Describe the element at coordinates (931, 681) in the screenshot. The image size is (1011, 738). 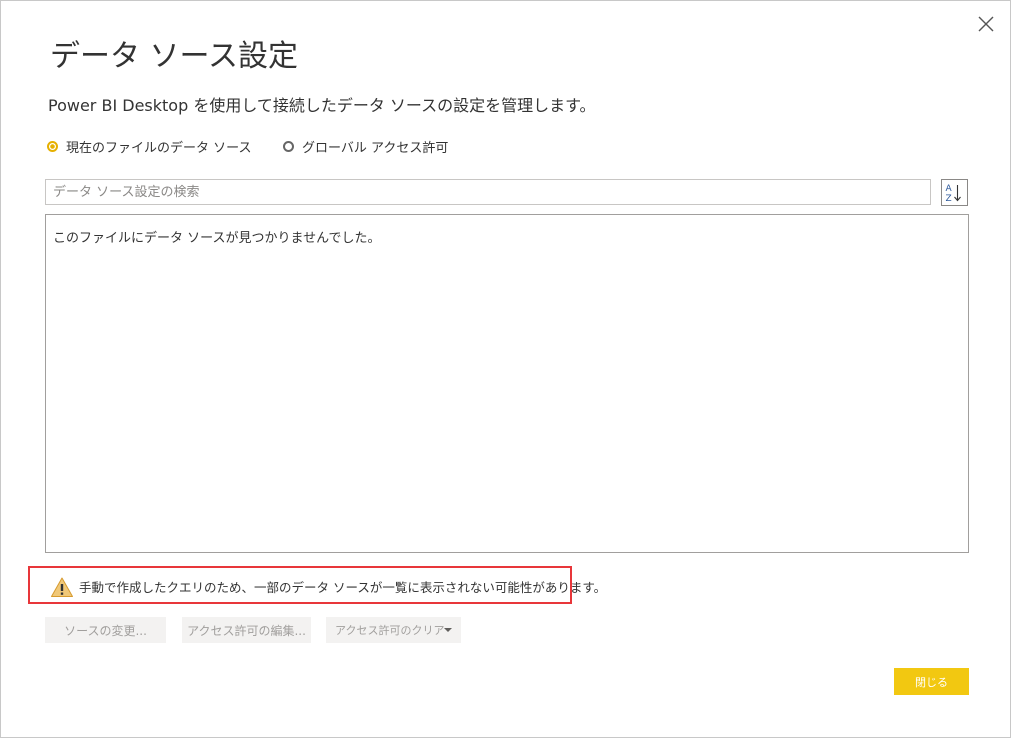
I see `close-button: 閉じる` at that location.